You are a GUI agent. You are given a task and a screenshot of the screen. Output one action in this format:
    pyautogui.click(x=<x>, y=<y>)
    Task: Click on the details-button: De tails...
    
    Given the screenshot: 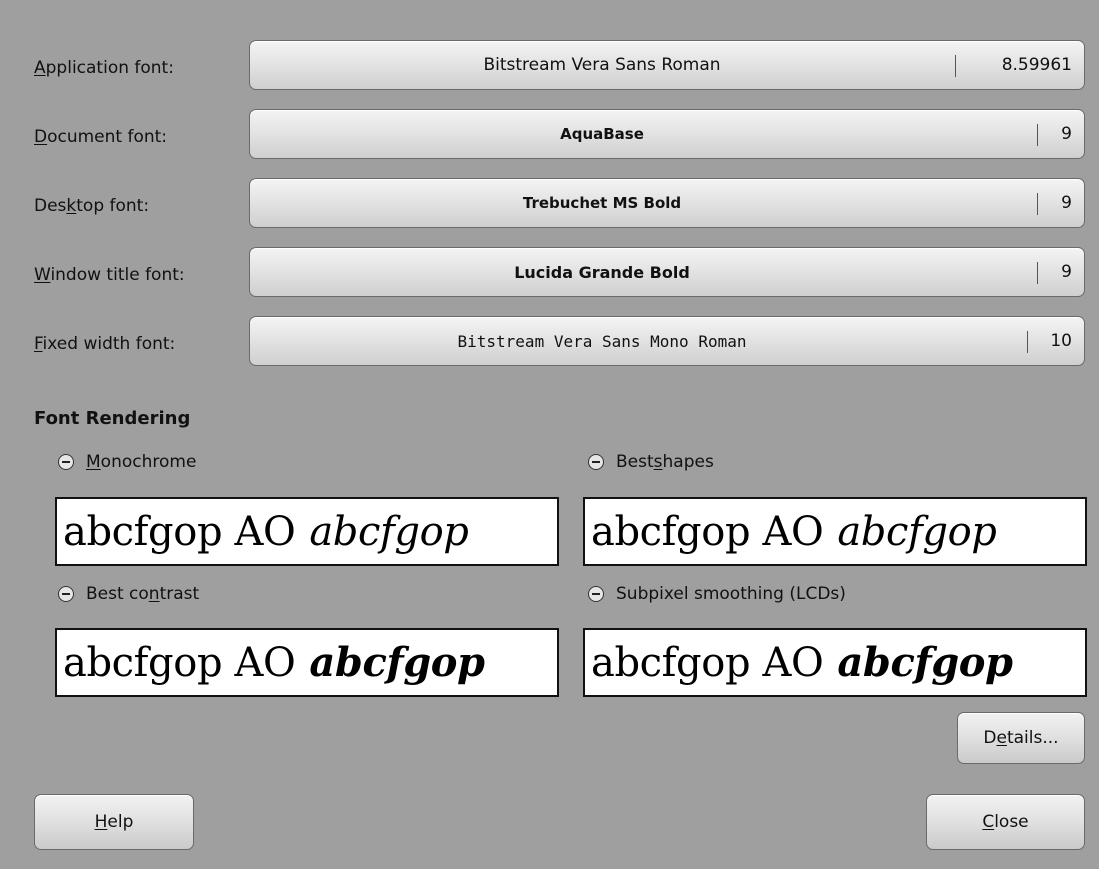 What is the action you would take?
    pyautogui.click(x=1021, y=738)
    